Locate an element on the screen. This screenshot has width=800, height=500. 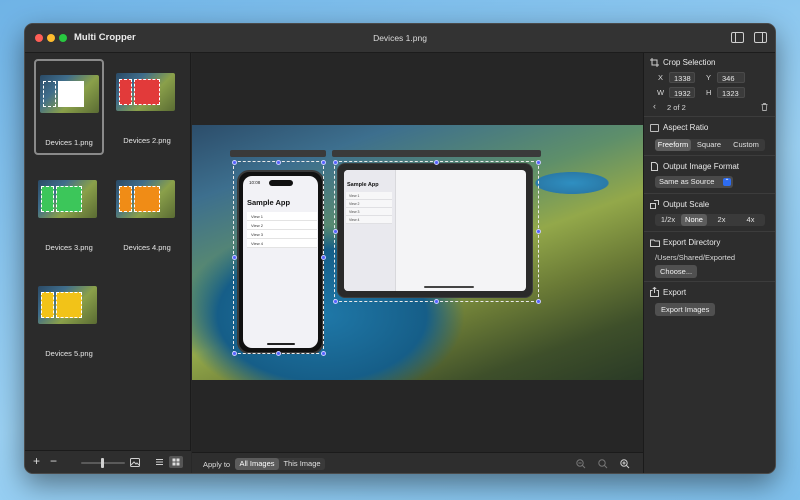
export-images-button: Export Images is located at coordinates (685, 309).